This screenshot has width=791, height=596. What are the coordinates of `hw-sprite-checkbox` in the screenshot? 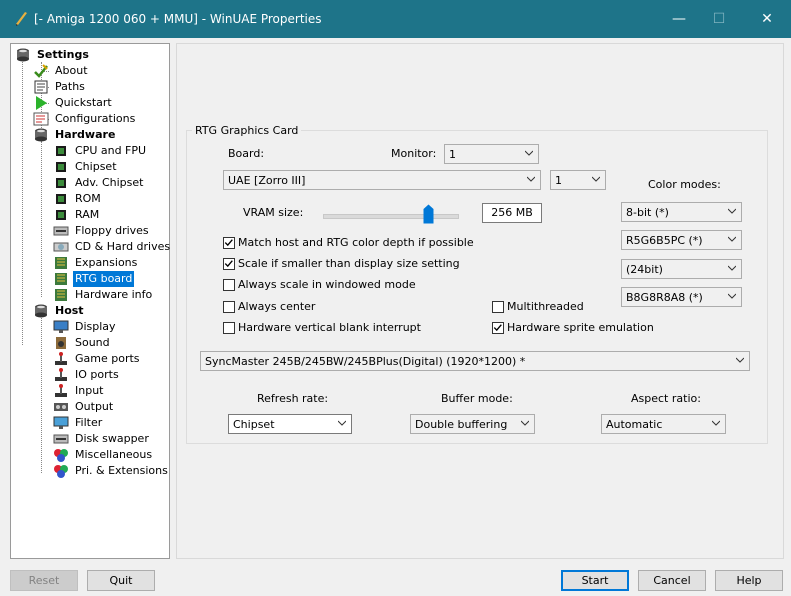 It's located at (498, 328).